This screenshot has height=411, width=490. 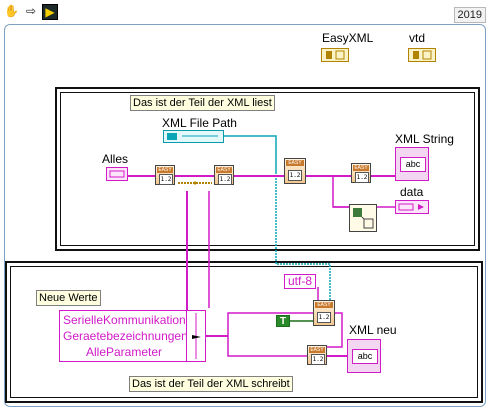 What do you see at coordinates (424, 139) in the screenshot?
I see `xml-string-label: XML String` at bounding box center [424, 139].